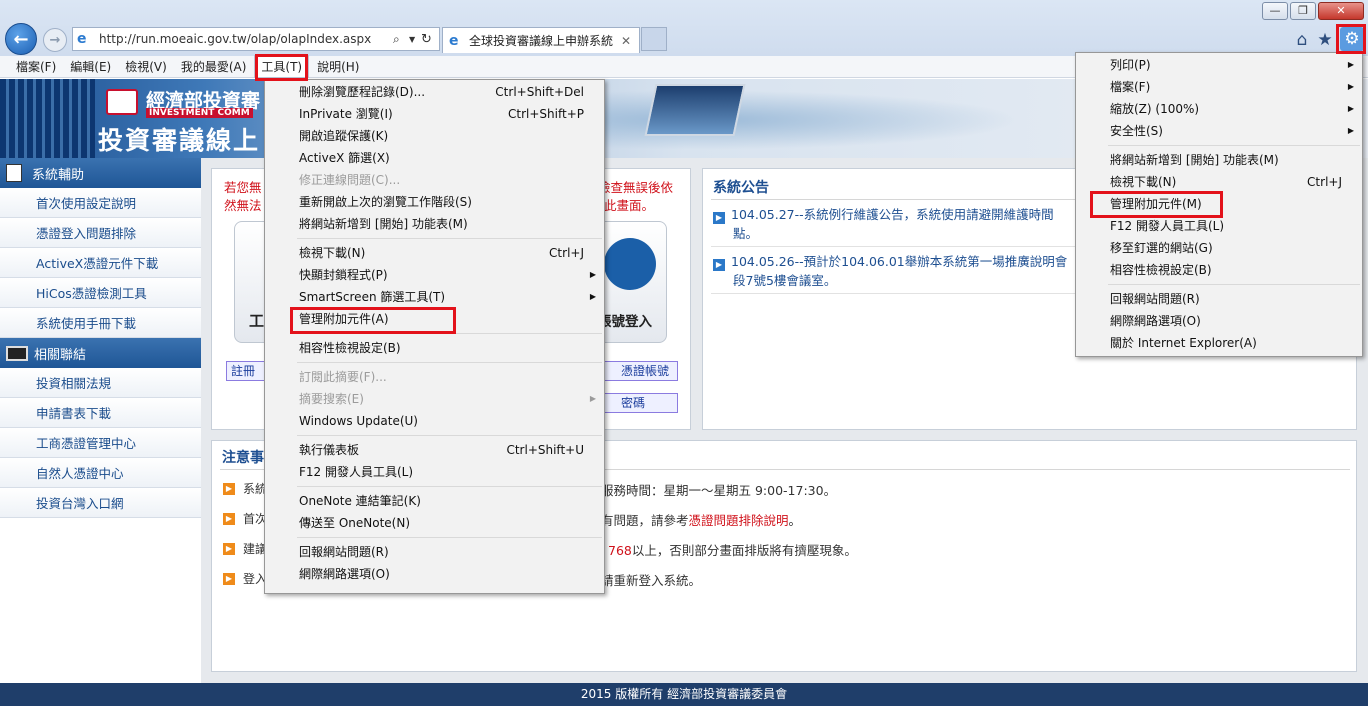  What do you see at coordinates (1219, 160) in the screenshot?
I see `gear-menu-item-4: 將網站新增到 [開始] 功能表(M)` at bounding box center [1219, 160].